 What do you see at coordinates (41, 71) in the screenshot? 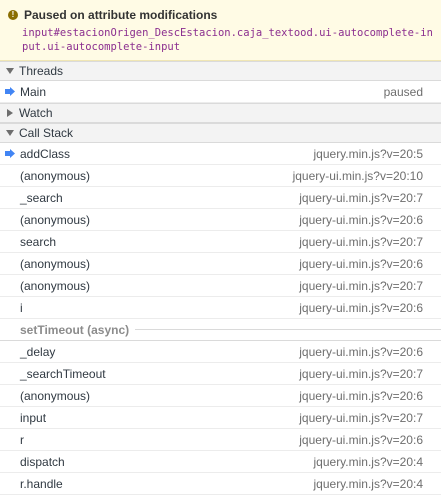
I see `threads-header-label: Threads` at bounding box center [41, 71].